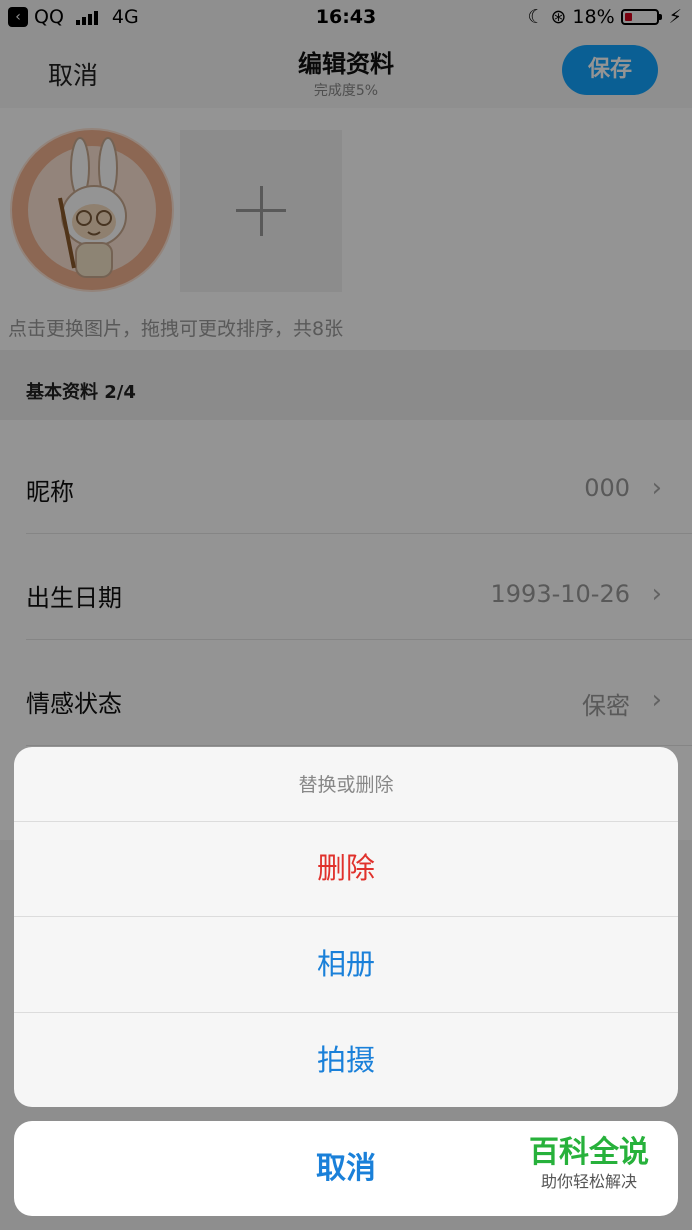 This screenshot has width=692, height=1230. I want to click on action-sheet-cancel: 取消 百科全说 助你轻松解决, so click(346, 1168).